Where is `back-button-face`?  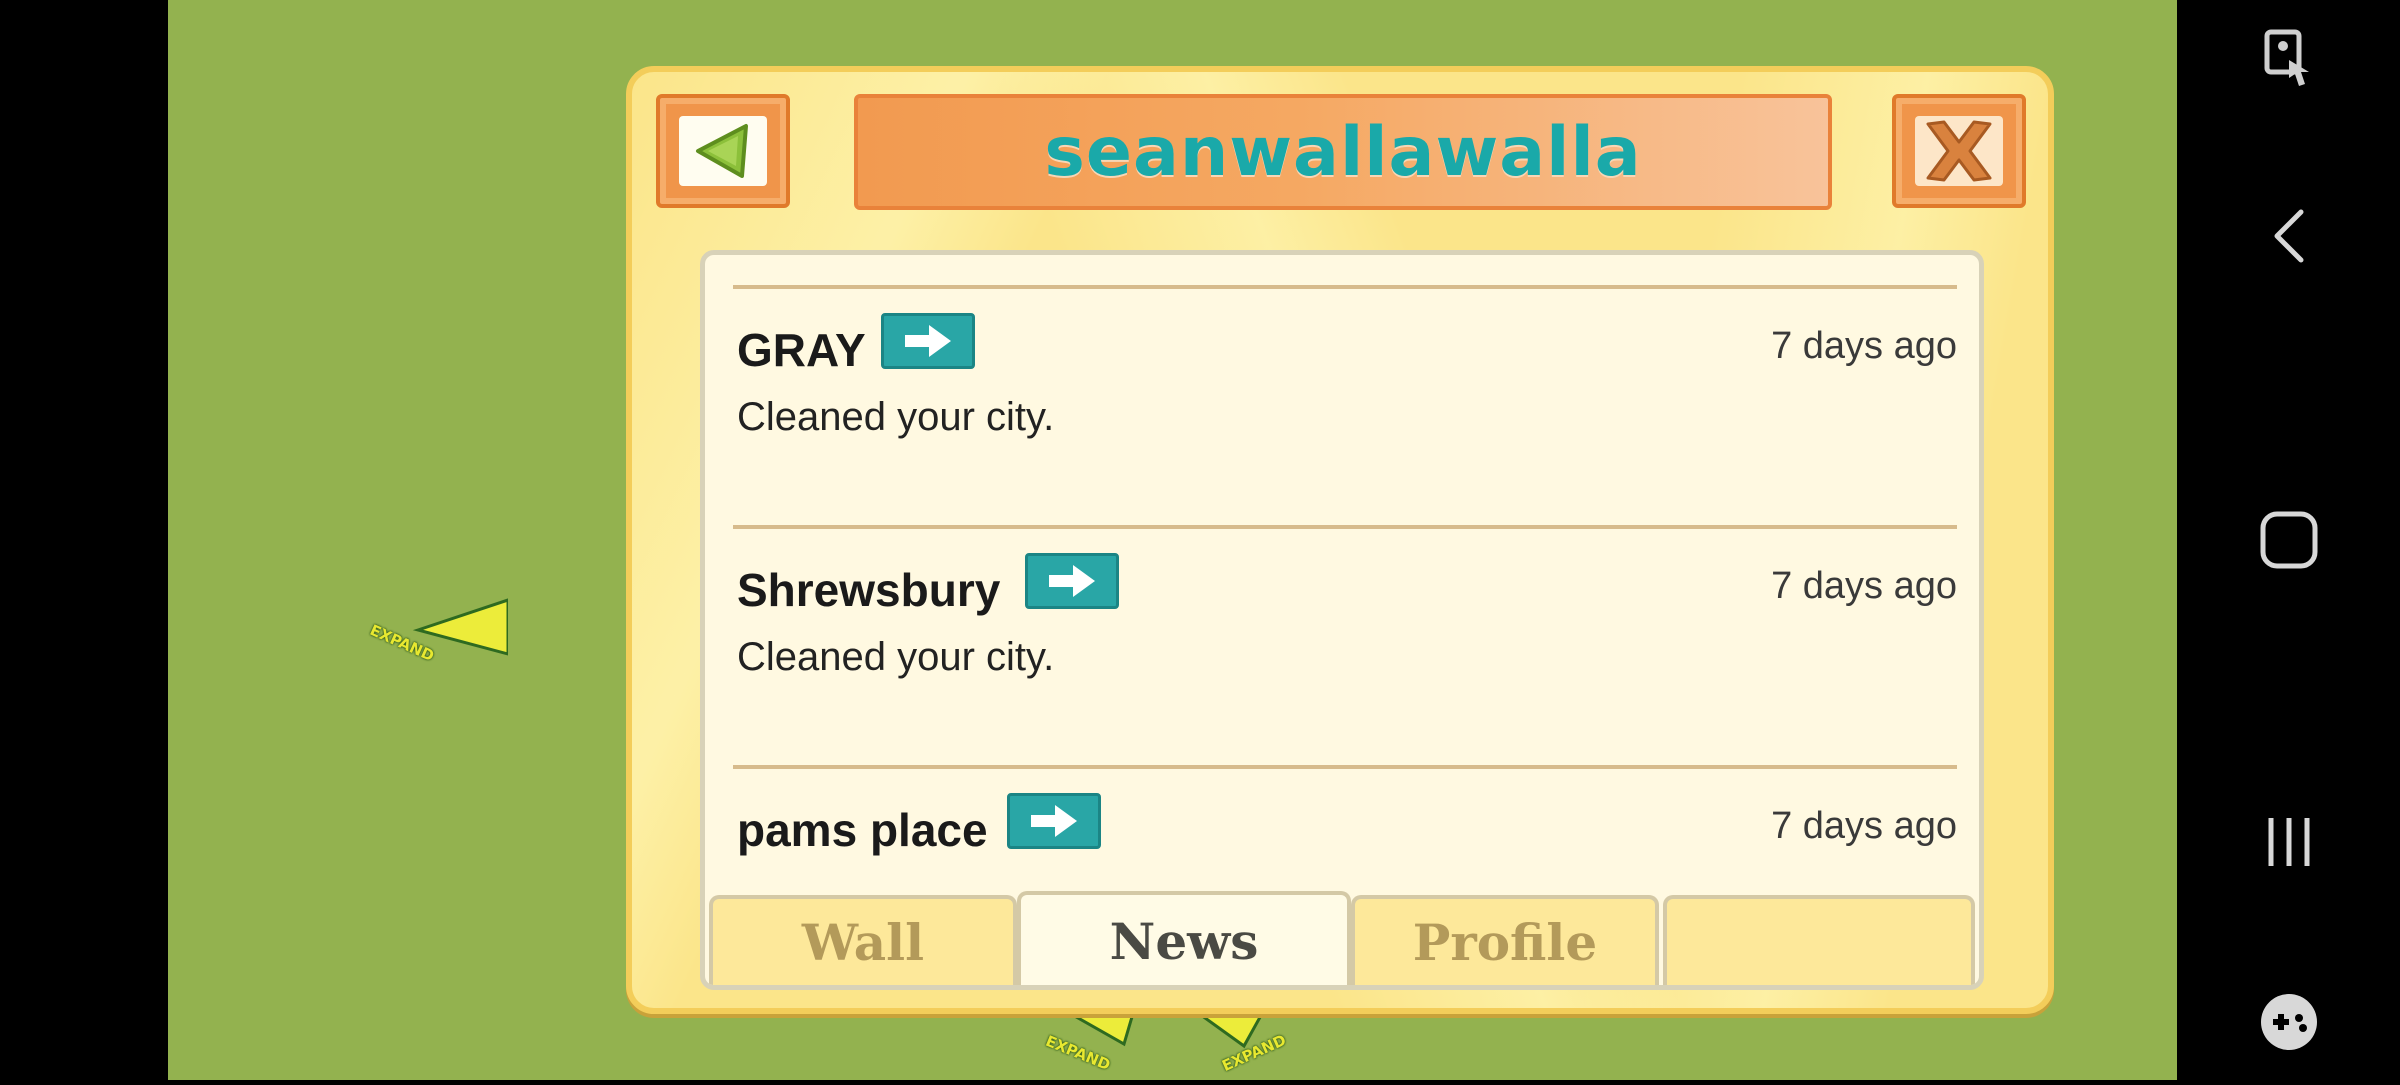
back-button-face is located at coordinates (723, 151).